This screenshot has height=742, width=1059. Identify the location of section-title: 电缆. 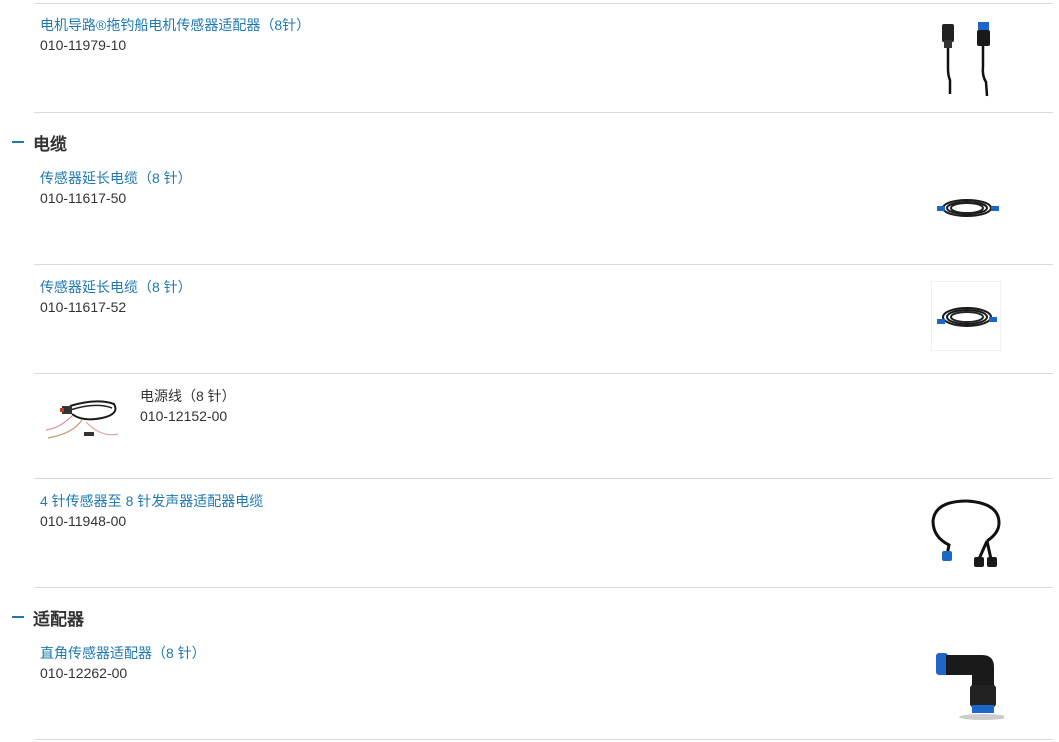
(50, 144).